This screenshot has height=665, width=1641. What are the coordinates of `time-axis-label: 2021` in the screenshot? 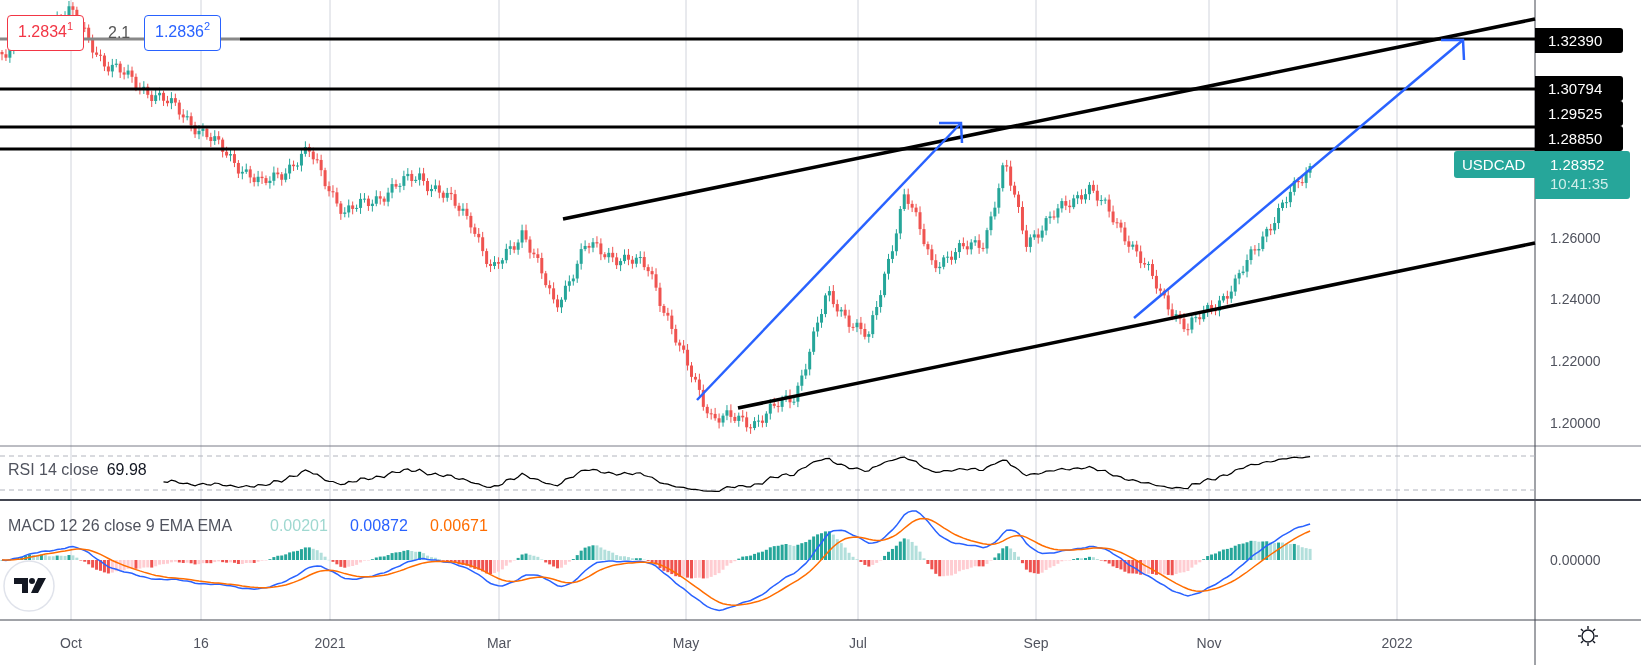 It's located at (330, 643).